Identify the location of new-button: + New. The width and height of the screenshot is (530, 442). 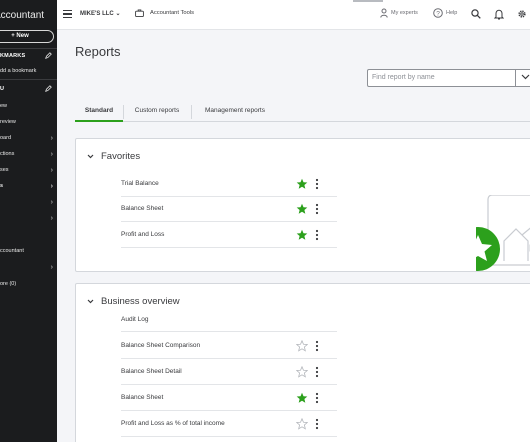
(27, 36).